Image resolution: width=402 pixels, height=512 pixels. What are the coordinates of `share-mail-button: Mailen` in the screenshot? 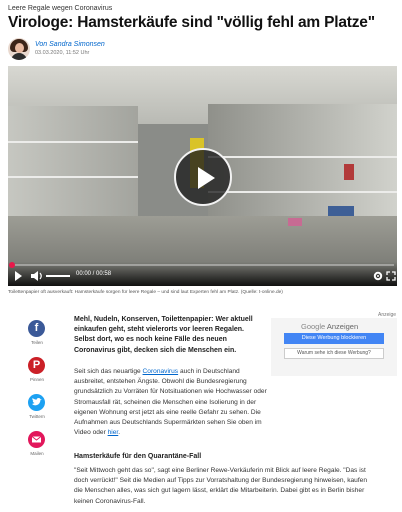 It's located at (37, 450).